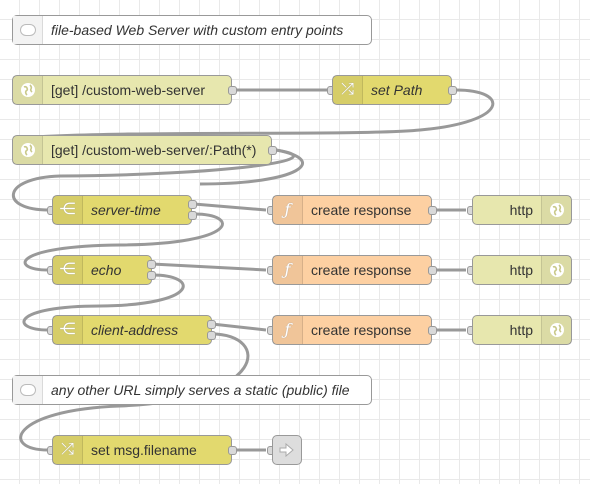 The height and width of the screenshot is (484, 590). I want to click on http-in-node: [get] /custom-web-server/:Path(*), so click(142, 150).